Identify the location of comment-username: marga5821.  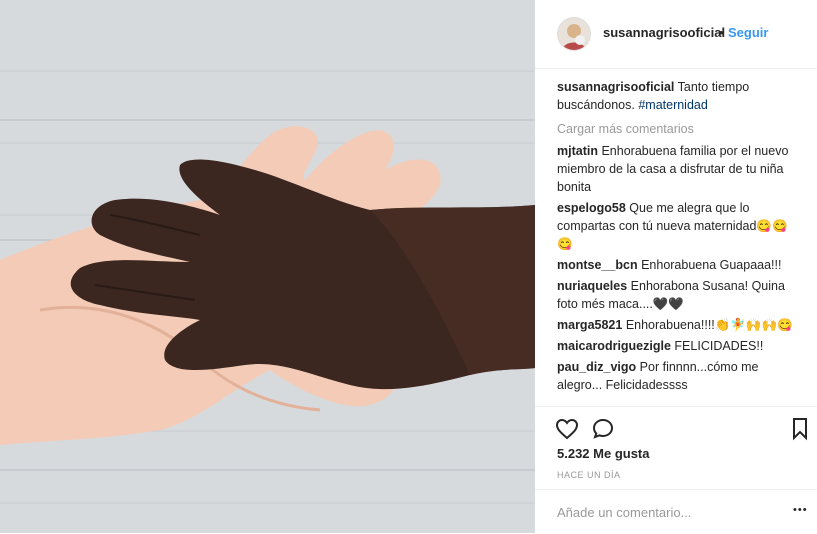
(589, 325).